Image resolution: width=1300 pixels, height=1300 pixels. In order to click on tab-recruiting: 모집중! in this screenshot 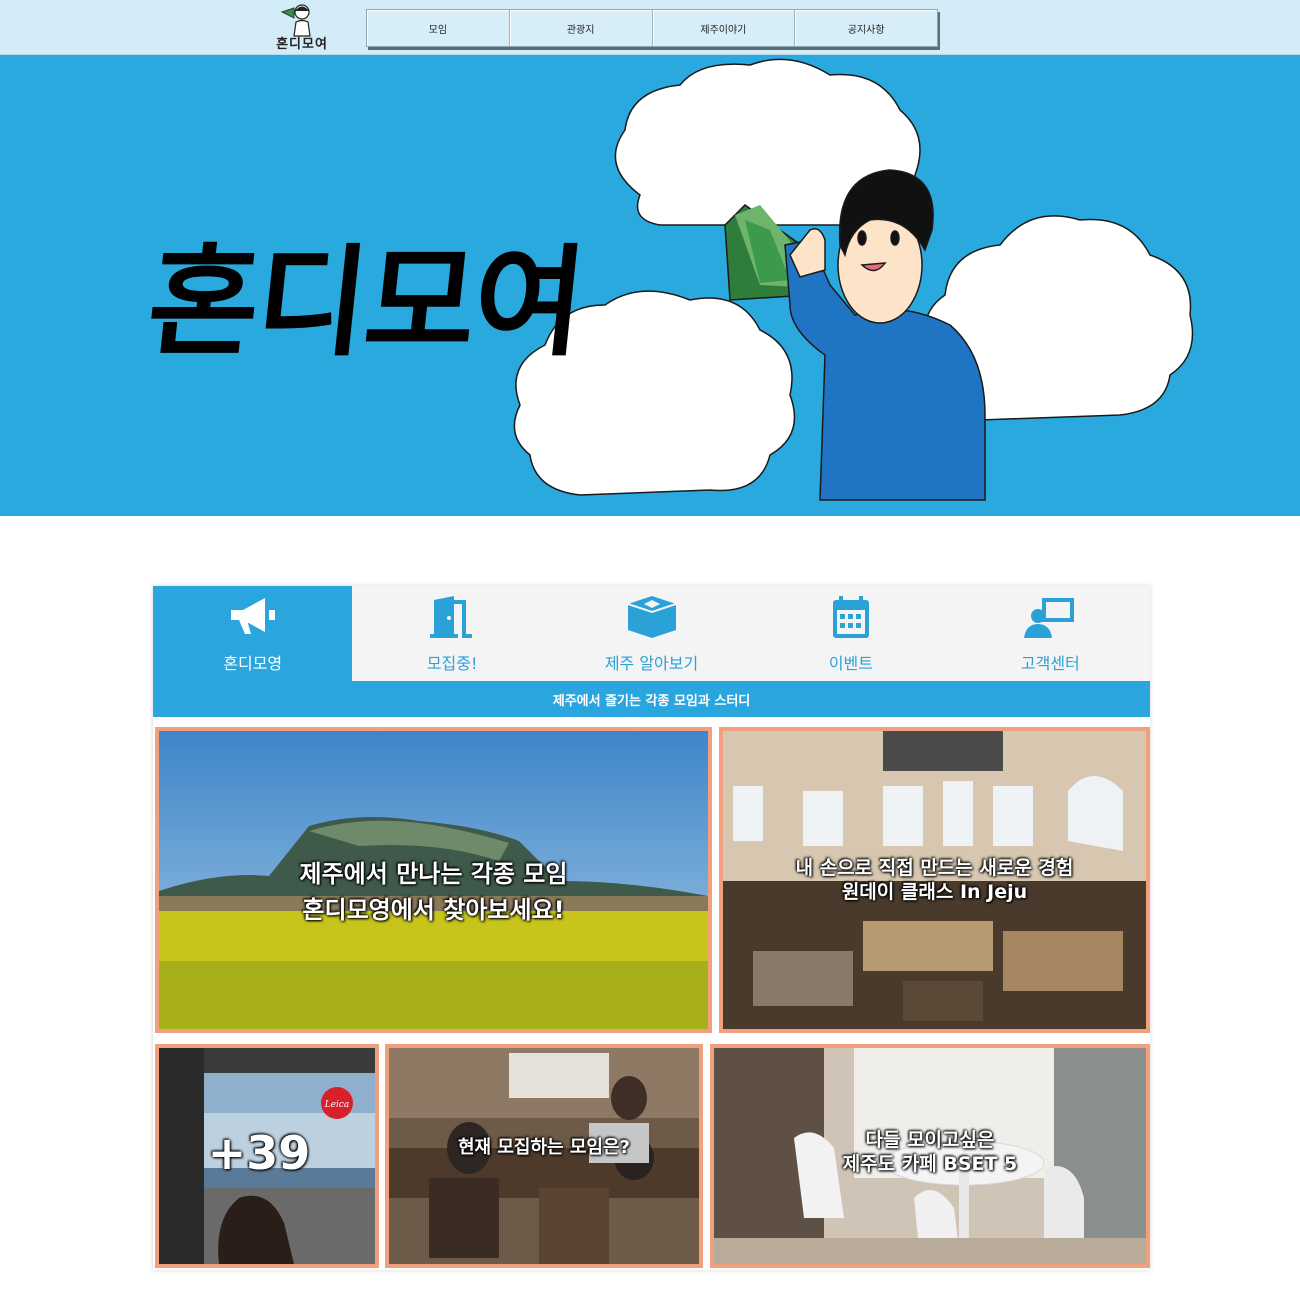, I will do `click(451, 633)`.